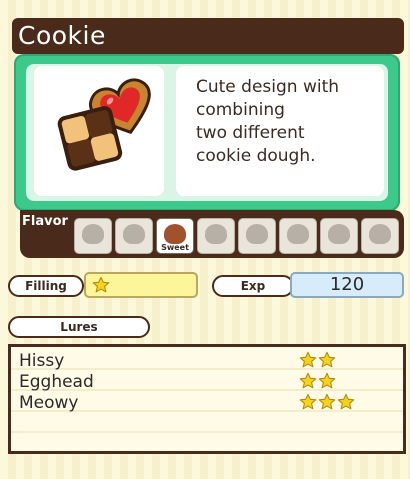 This screenshot has height=479, width=410. Describe the element at coordinates (46, 286) in the screenshot. I see `filling-label: Filling` at that location.